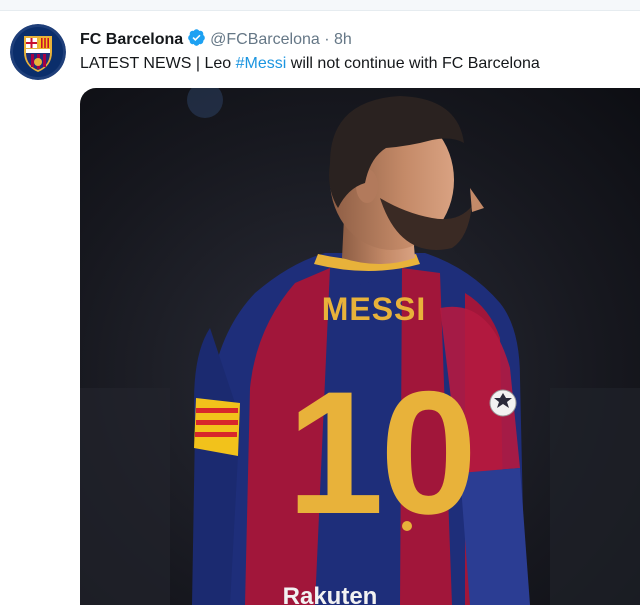 This screenshot has height=605, width=640. I want to click on tweet-text-end: will not continue with FC Barcelona, so click(413, 63).